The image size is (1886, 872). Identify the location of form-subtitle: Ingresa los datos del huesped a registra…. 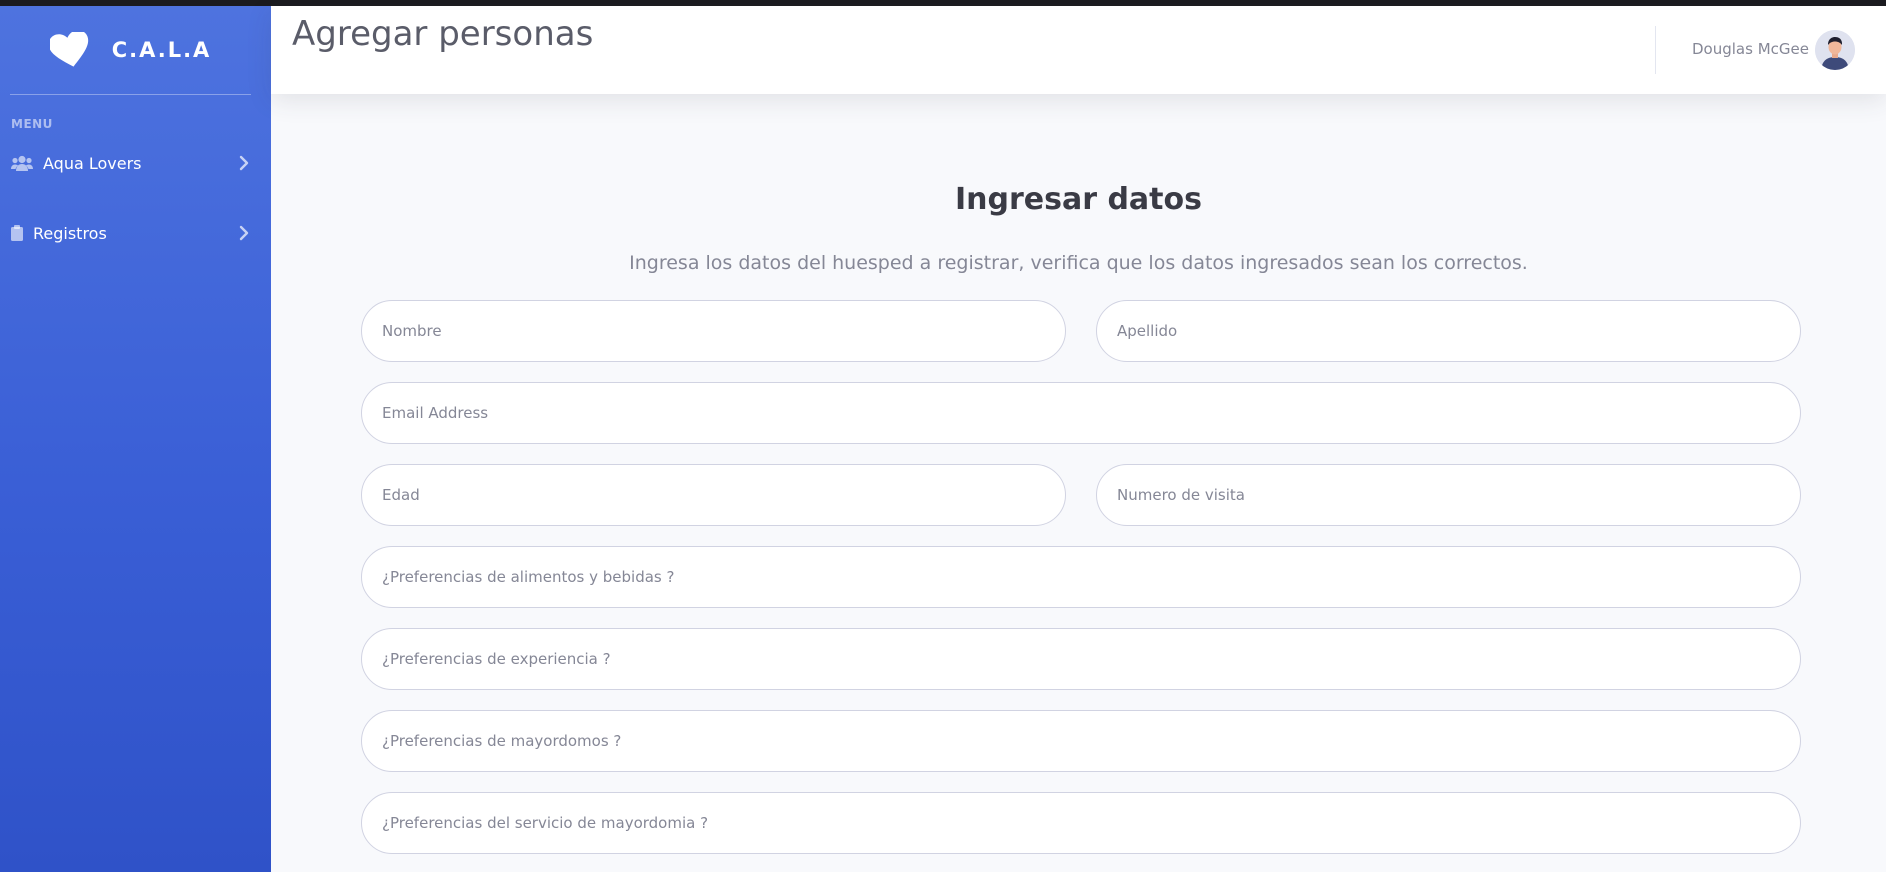
(1078, 263).